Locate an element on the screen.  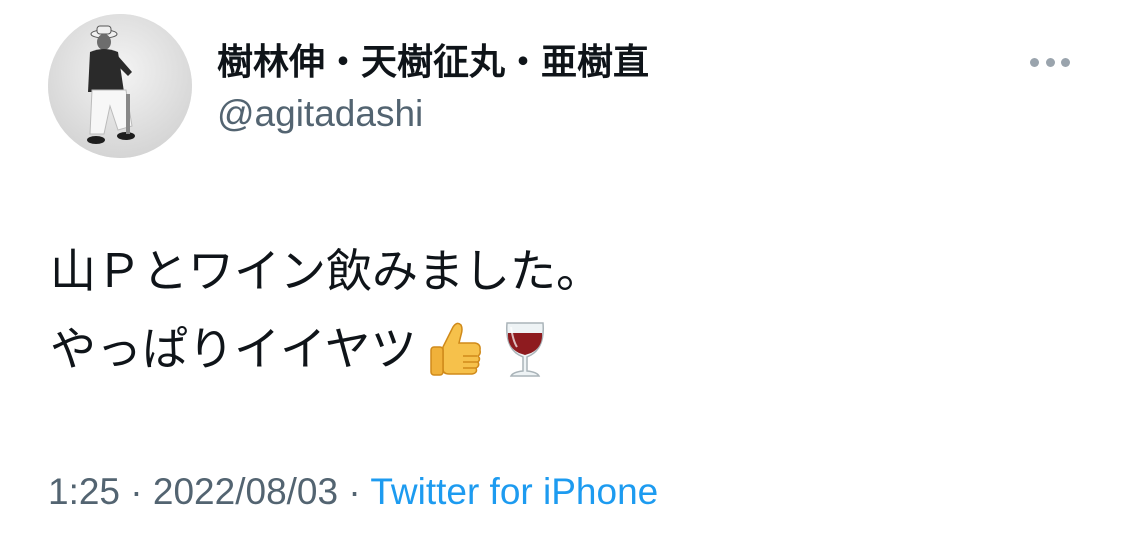
thumbs-up-icon is located at coordinates (455, 349).